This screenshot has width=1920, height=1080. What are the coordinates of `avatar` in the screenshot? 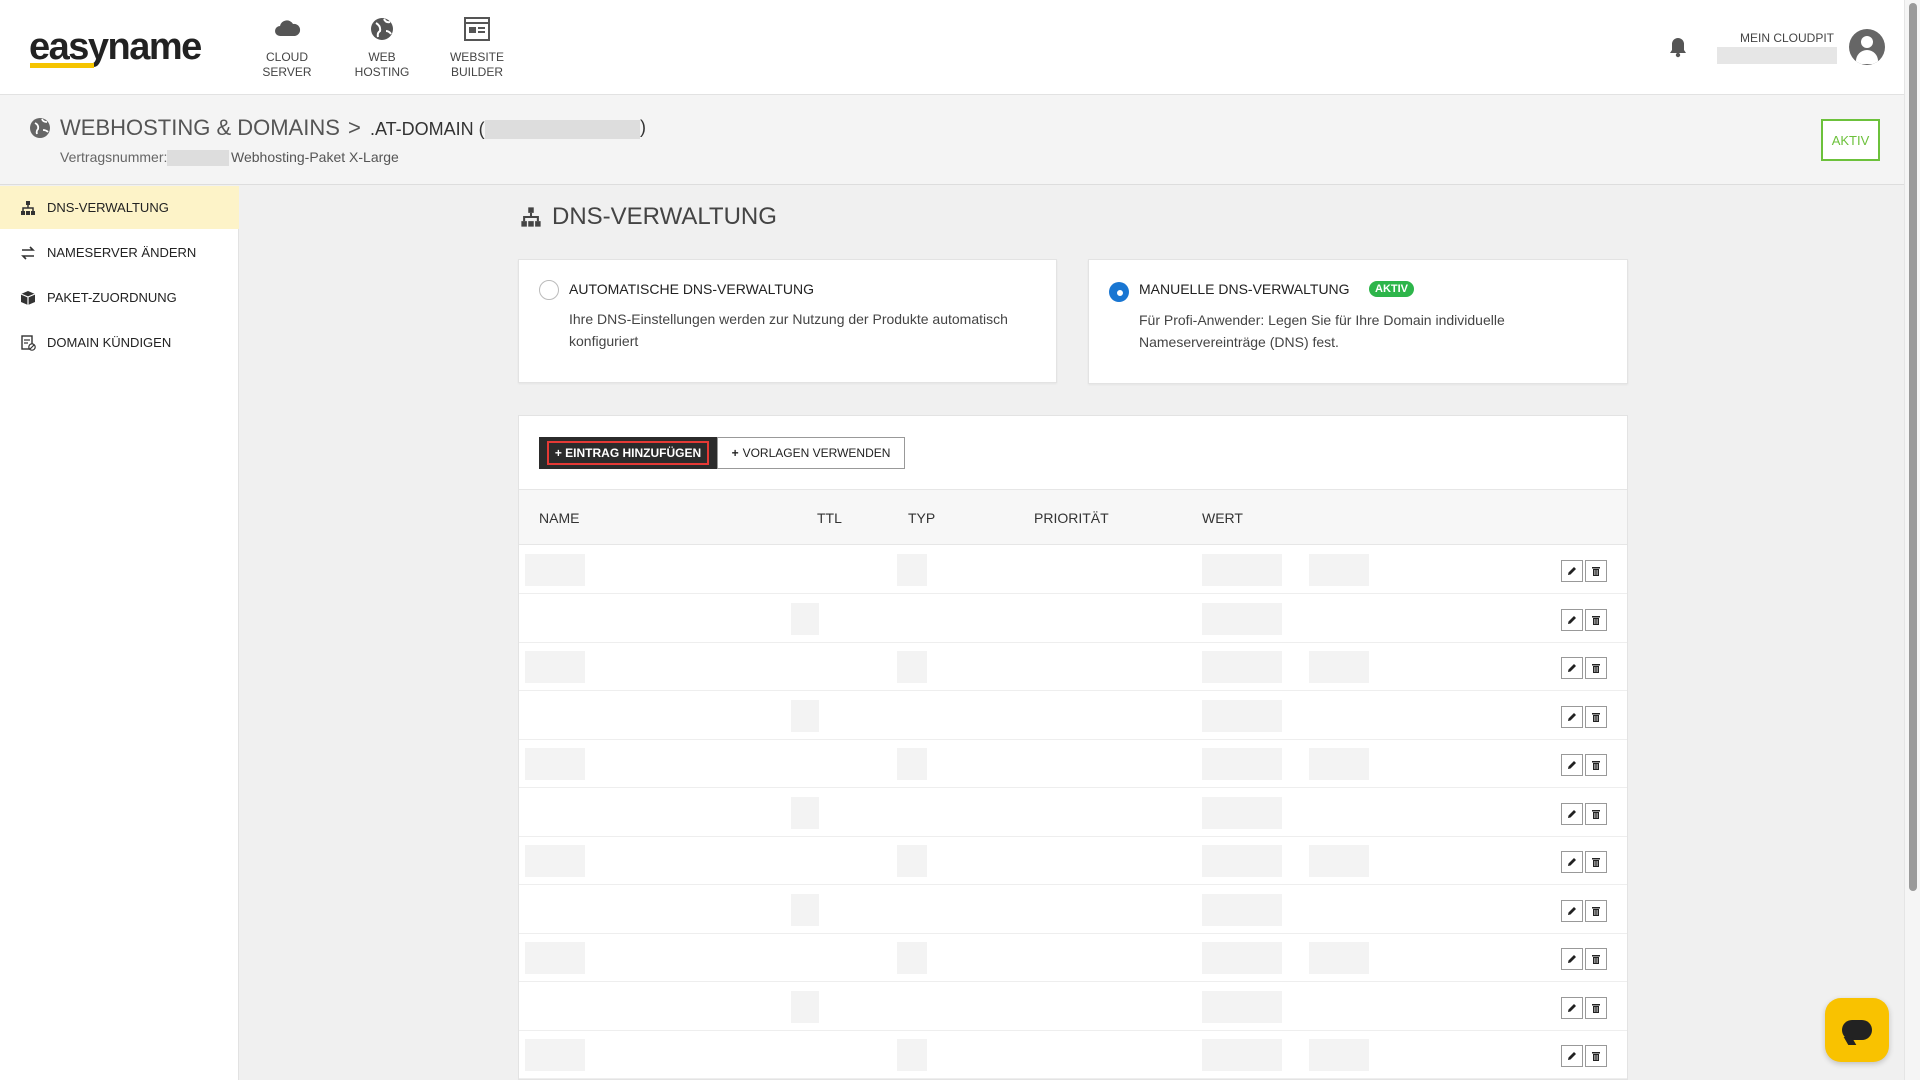 It's located at (1867, 47).